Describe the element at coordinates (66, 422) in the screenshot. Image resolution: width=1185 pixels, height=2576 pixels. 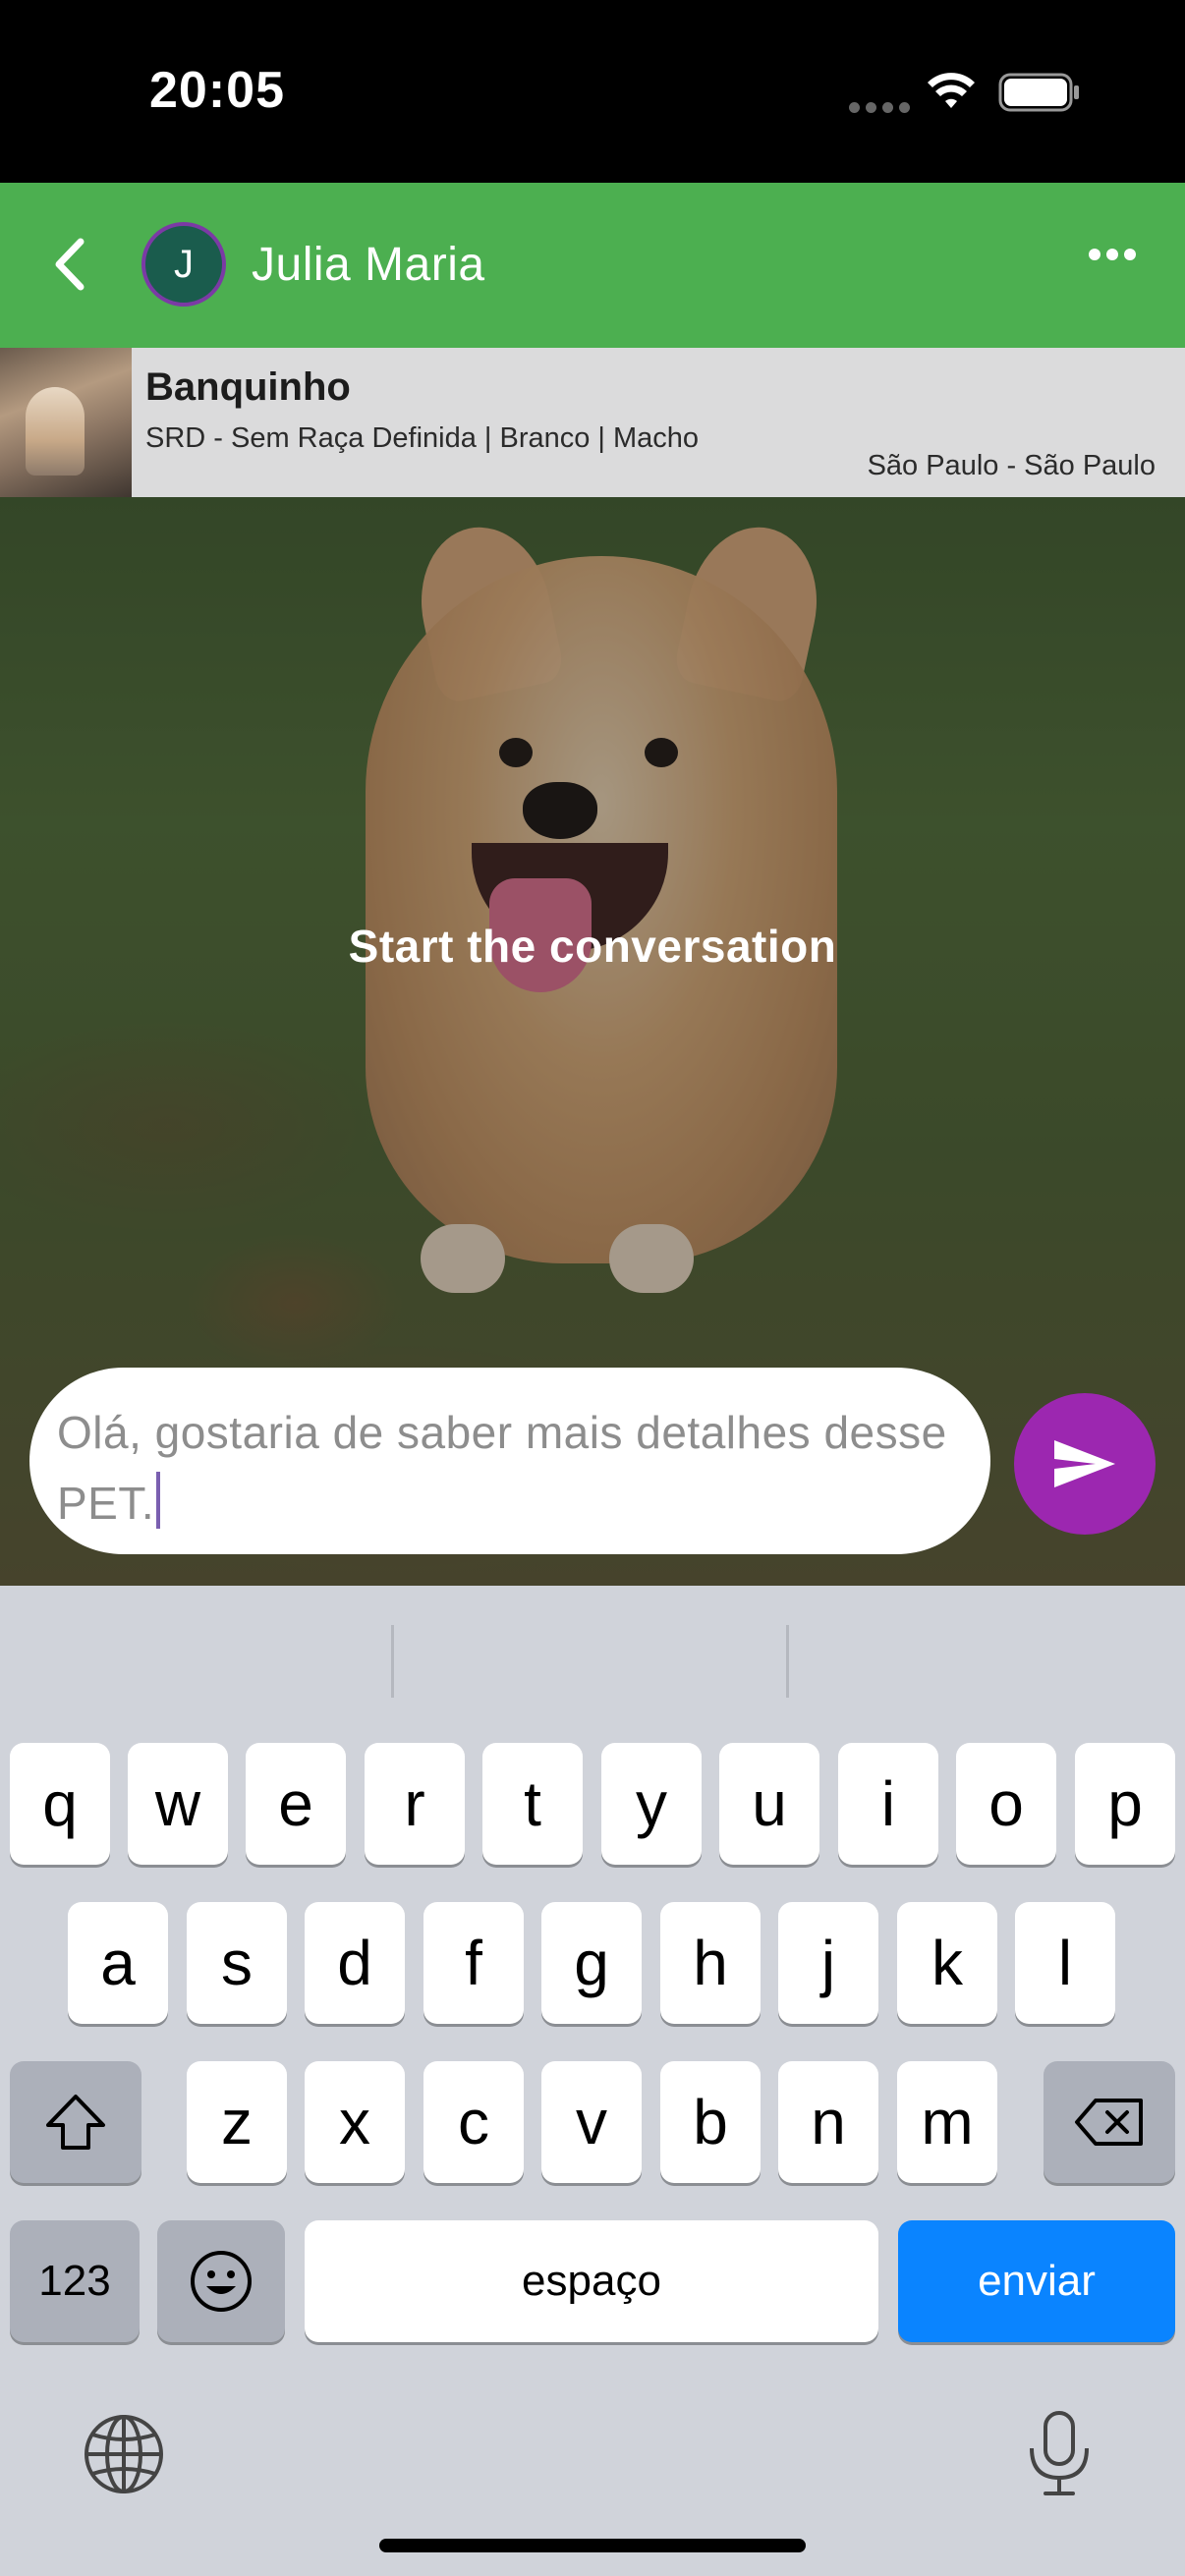
I see `pet-thumbnail` at that location.